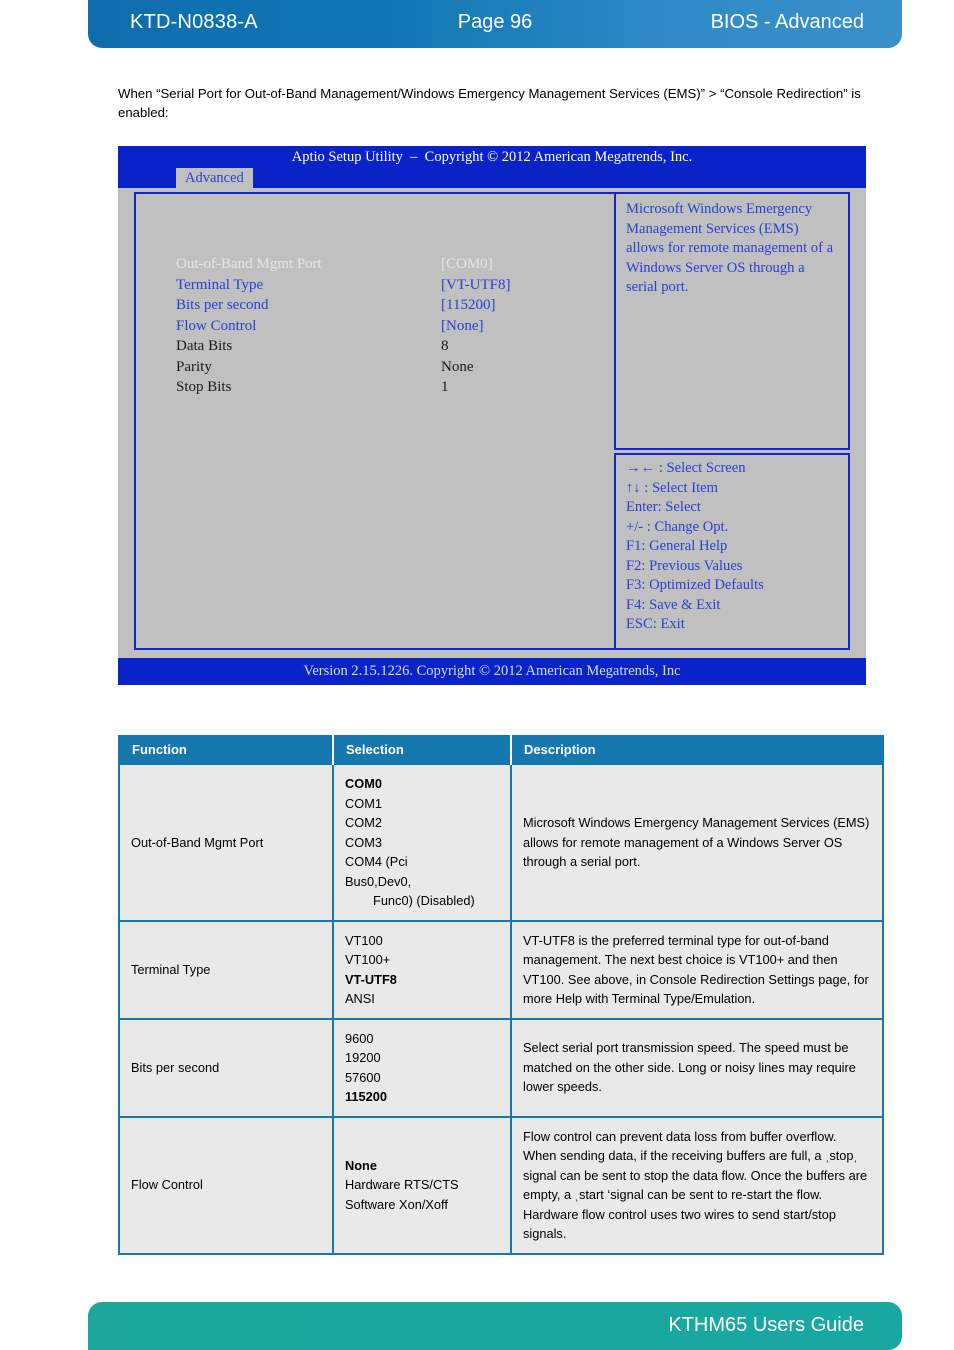 The image size is (954, 1350). Describe the element at coordinates (695, 585) in the screenshot. I see `bios-key-hint: F3: Optimized Defaults` at that location.